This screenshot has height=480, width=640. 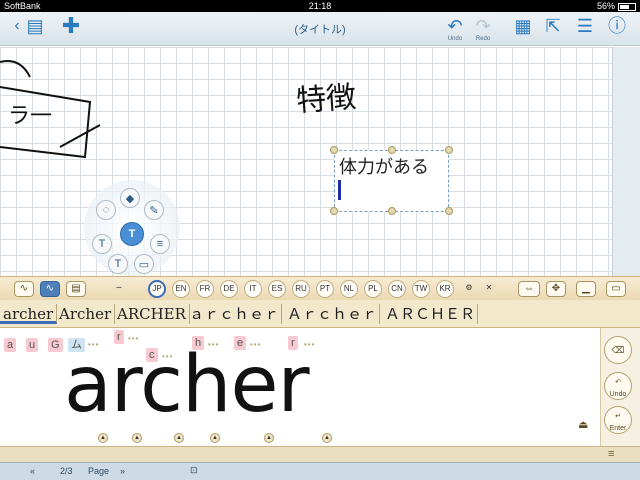 I want to click on lang-pl: PL, so click(x=373, y=289).